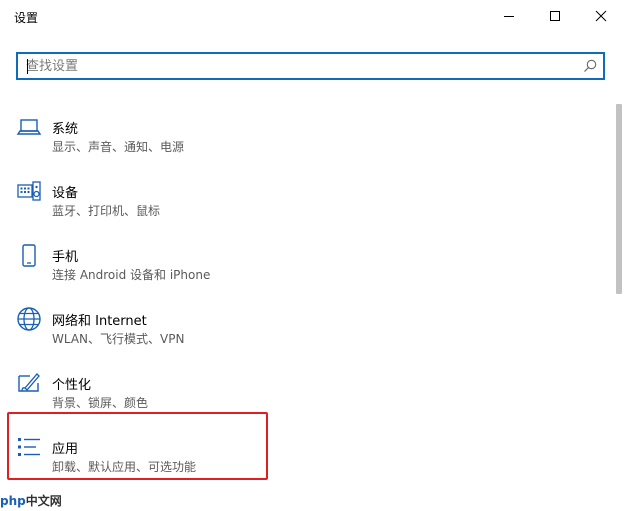  I want to click on category-description: WLAN、飞行模式、VPN, so click(118, 339).